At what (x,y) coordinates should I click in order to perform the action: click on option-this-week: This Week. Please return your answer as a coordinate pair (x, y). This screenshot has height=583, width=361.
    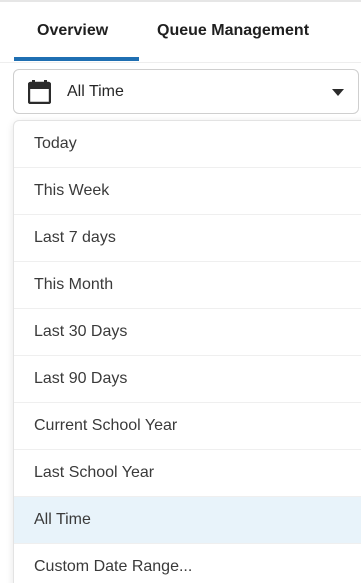
    Looking at the image, I should click on (187, 191).